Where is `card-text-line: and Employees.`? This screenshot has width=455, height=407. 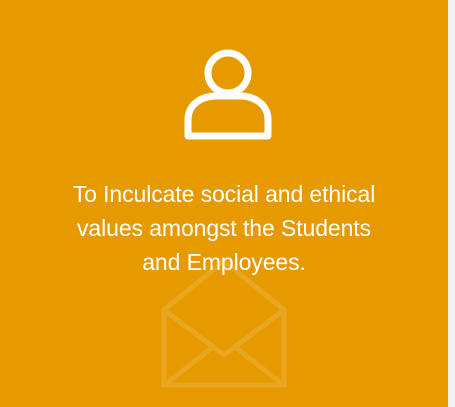
card-text-line: and Employees. is located at coordinates (224, 262).